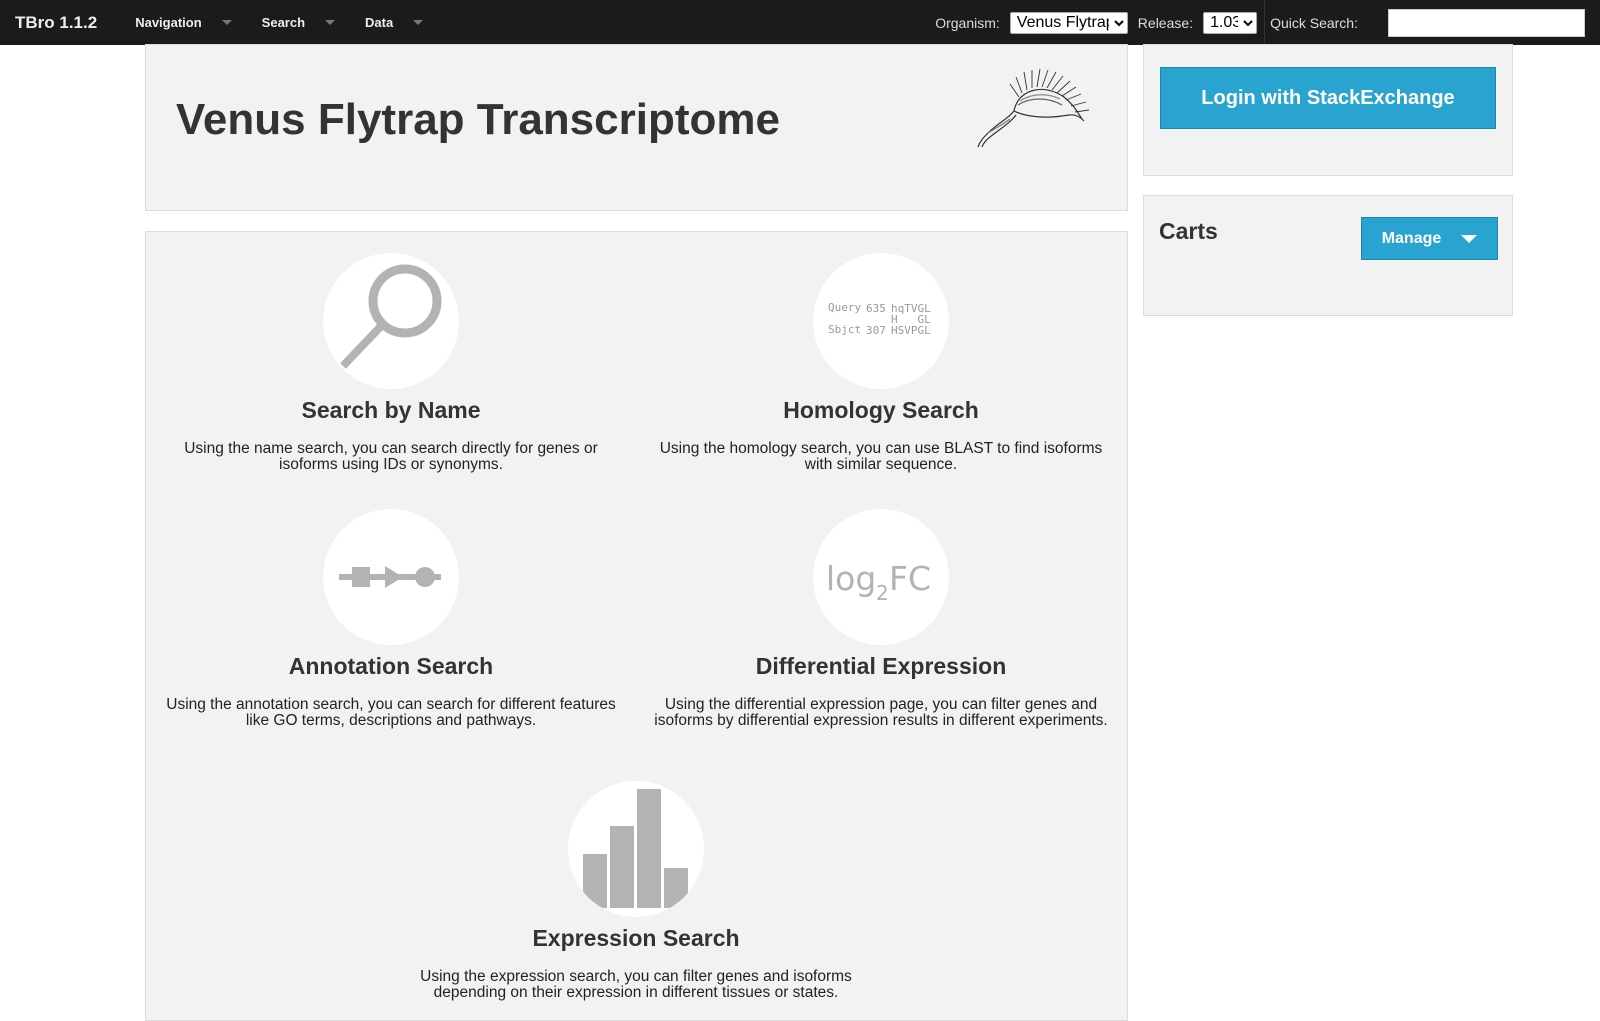 Image resolution: width=1600 pixels, height=1021 pixels. What do you see at coordinates (876, 308) in the screenshot?
I see `blast-query-pos: 635` at bounding box center [876, 308].